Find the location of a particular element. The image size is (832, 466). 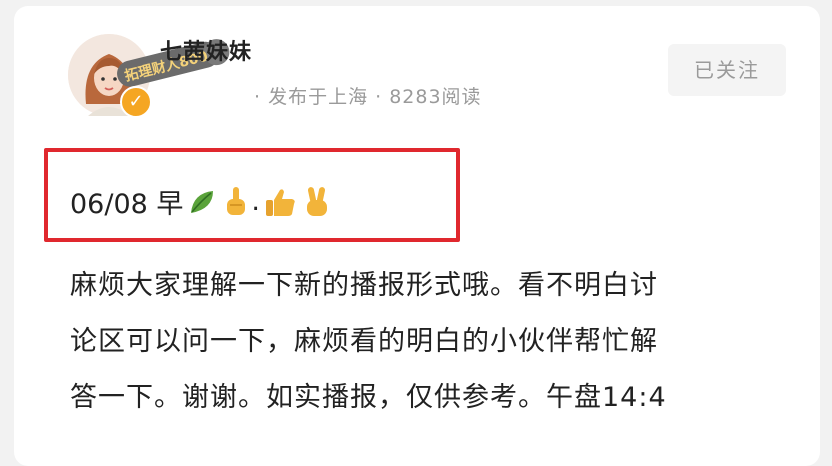

follow-button: 已关注 is located at coordinates (727, 70).